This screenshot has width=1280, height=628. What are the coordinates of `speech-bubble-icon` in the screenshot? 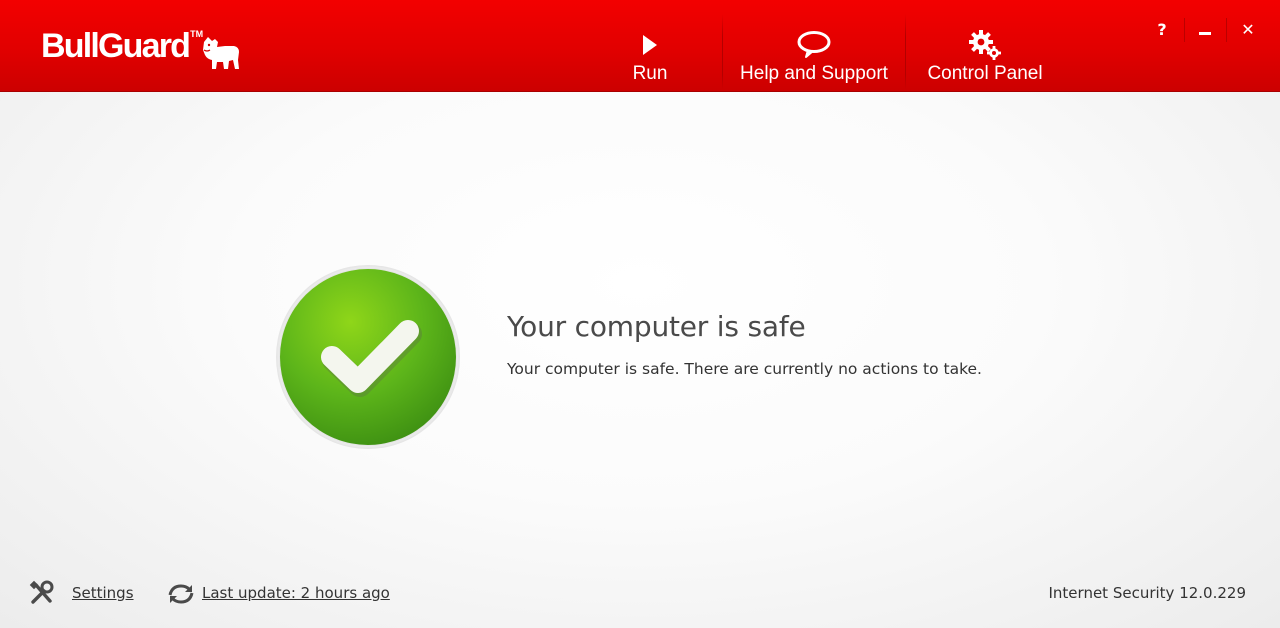 It's located at (814, 45).